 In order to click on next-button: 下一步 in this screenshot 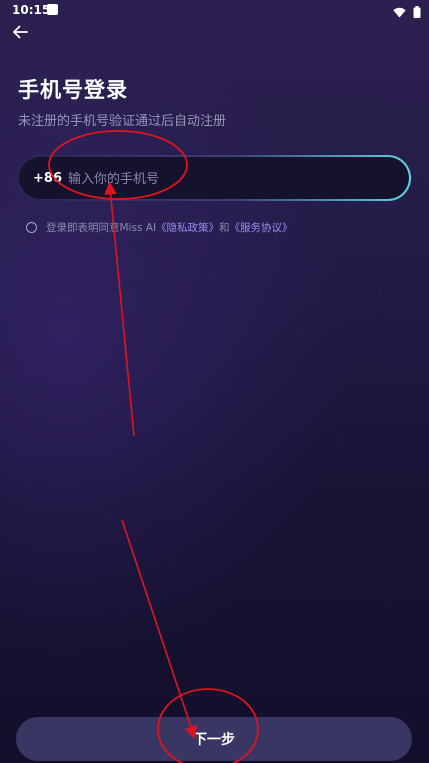, I will do `click(214, 739)`.